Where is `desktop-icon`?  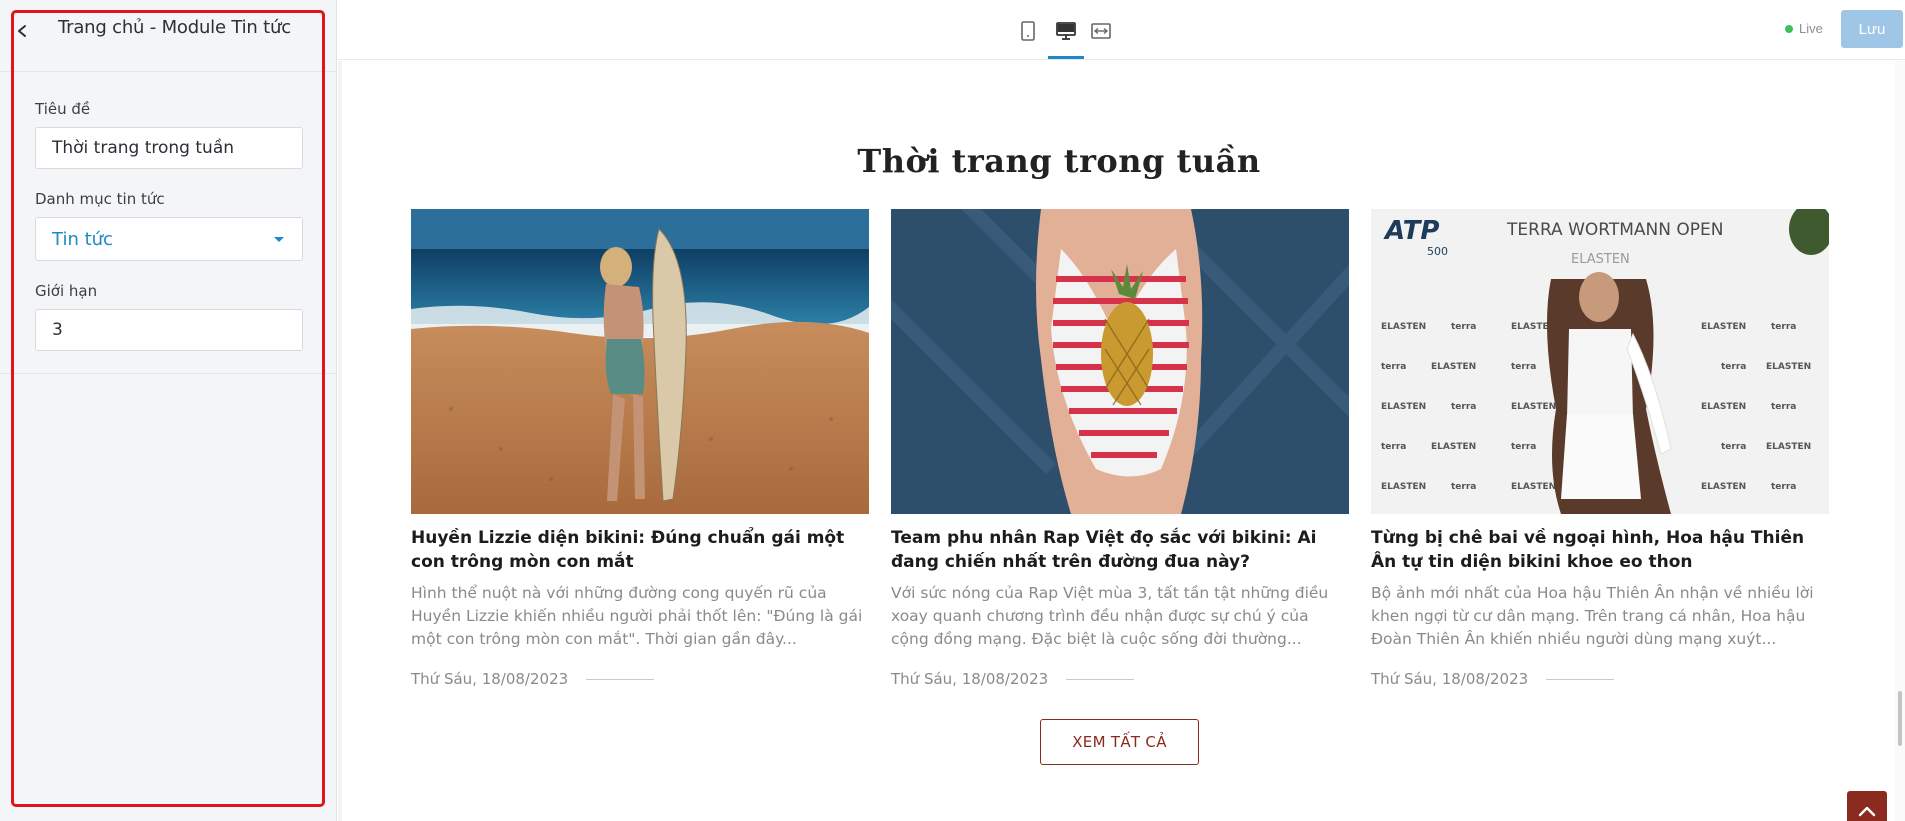
desktop-icon is located at coordinates (1066, 31).